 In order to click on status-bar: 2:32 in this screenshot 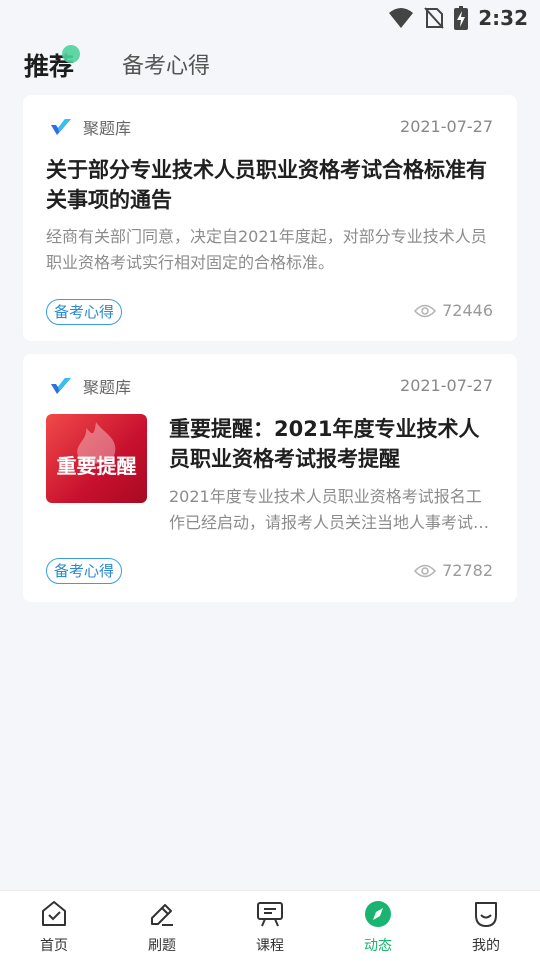, I will do `click(270, 18)`.